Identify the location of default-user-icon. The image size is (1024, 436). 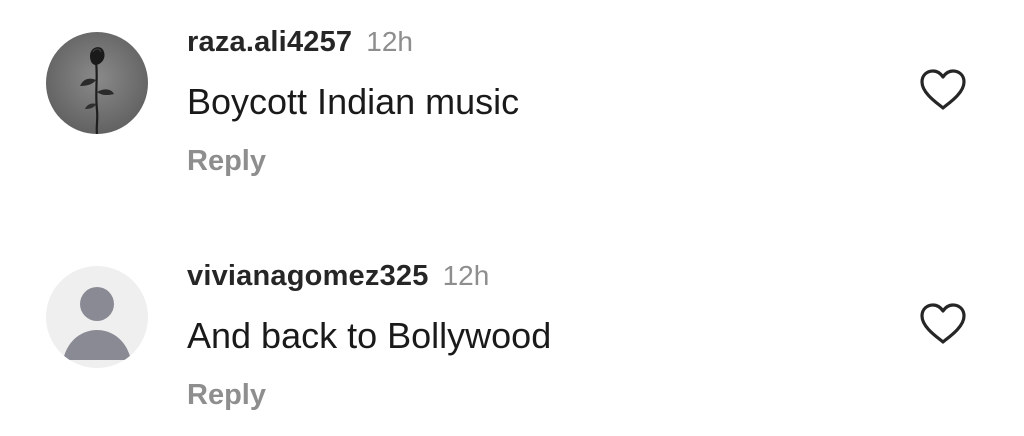
(97, 317).